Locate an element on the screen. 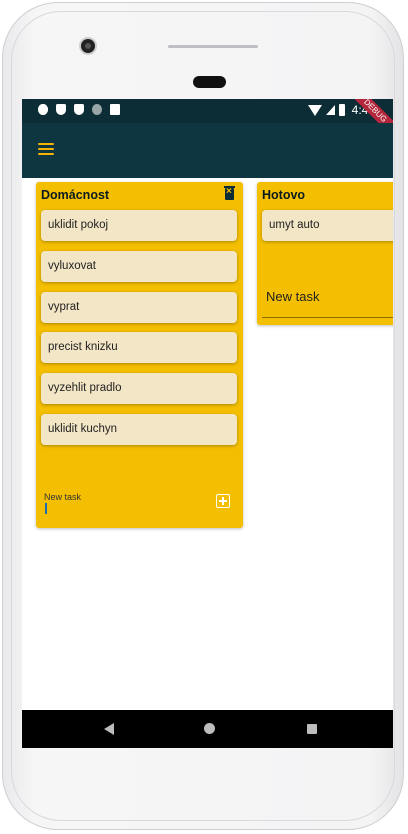 This screenshot has height=834, width=408. task-card: precist knizku is located at coordinates (139, 347).